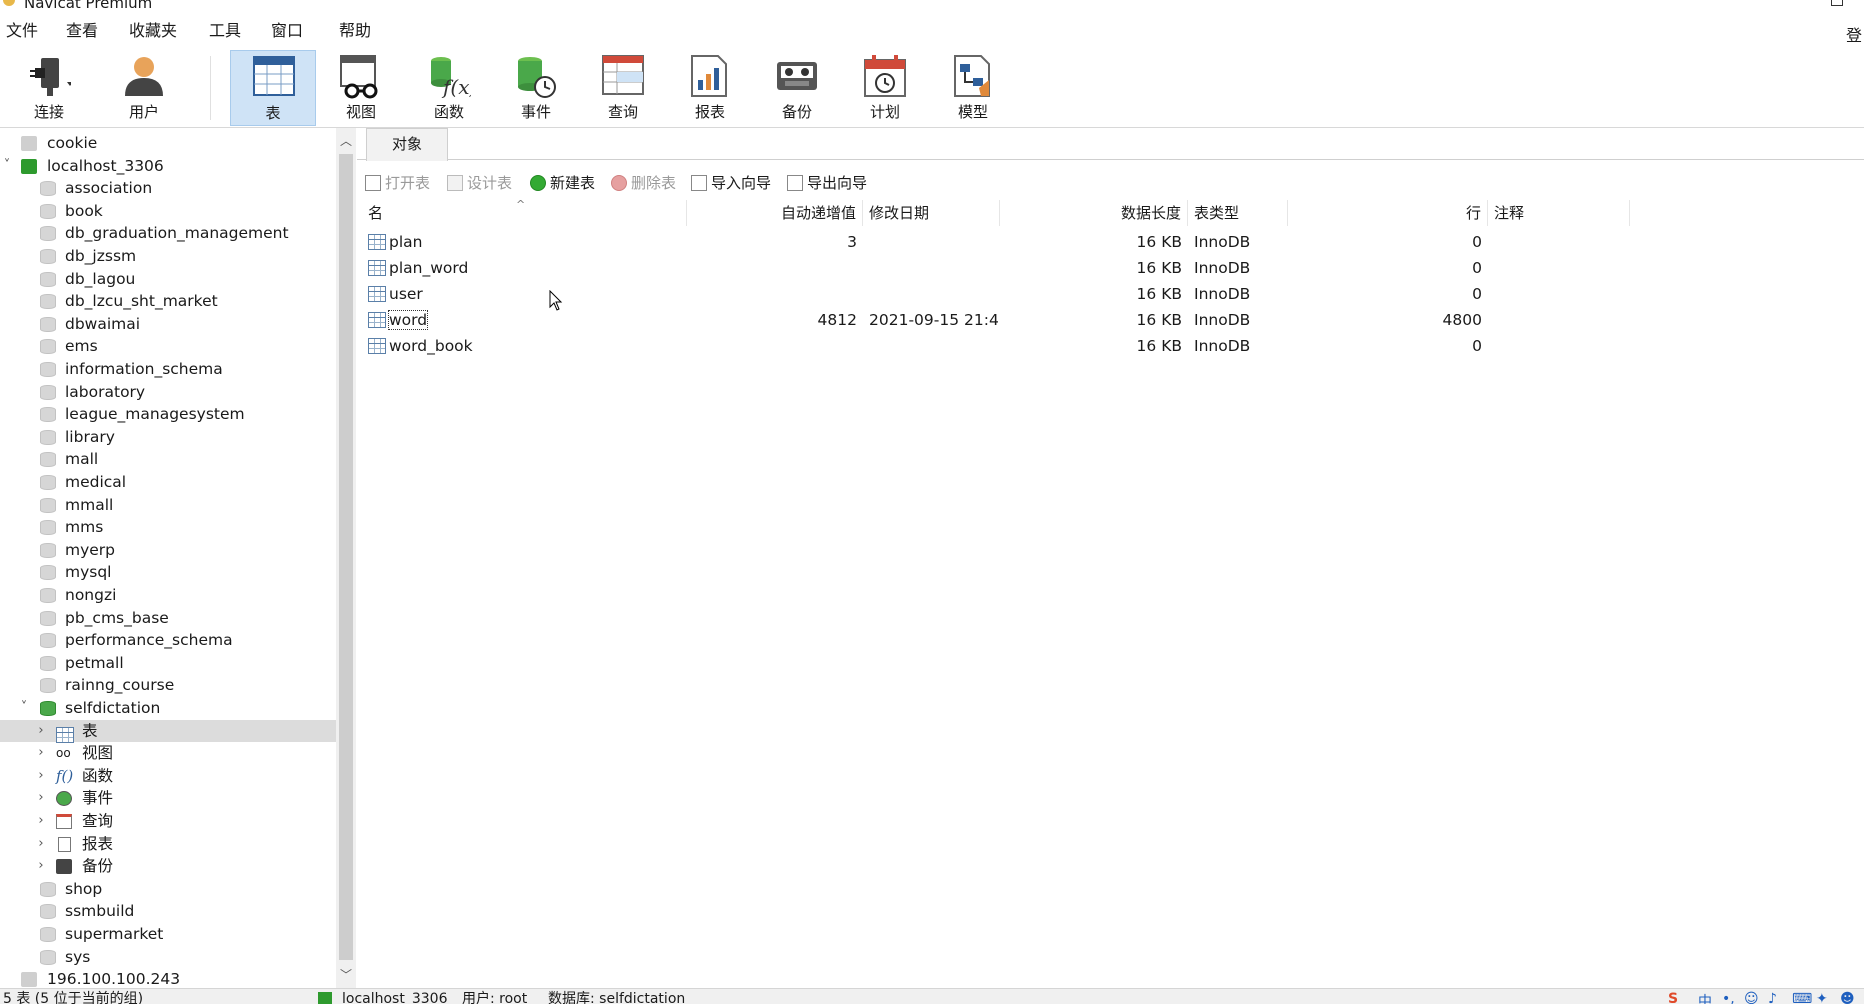 This screenshot has height=1004, width=1864. I want to click on emoji-icon: ☺, so click(1751, 997).